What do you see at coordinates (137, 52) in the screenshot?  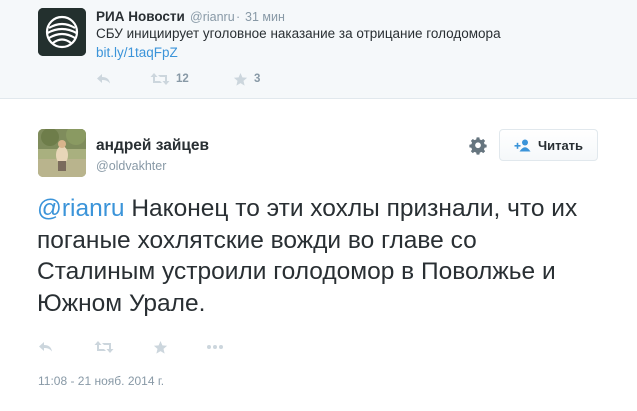 I see `parent-tweet-link: bit.ly/1taqFpZ` at bounding box center [137, 52].